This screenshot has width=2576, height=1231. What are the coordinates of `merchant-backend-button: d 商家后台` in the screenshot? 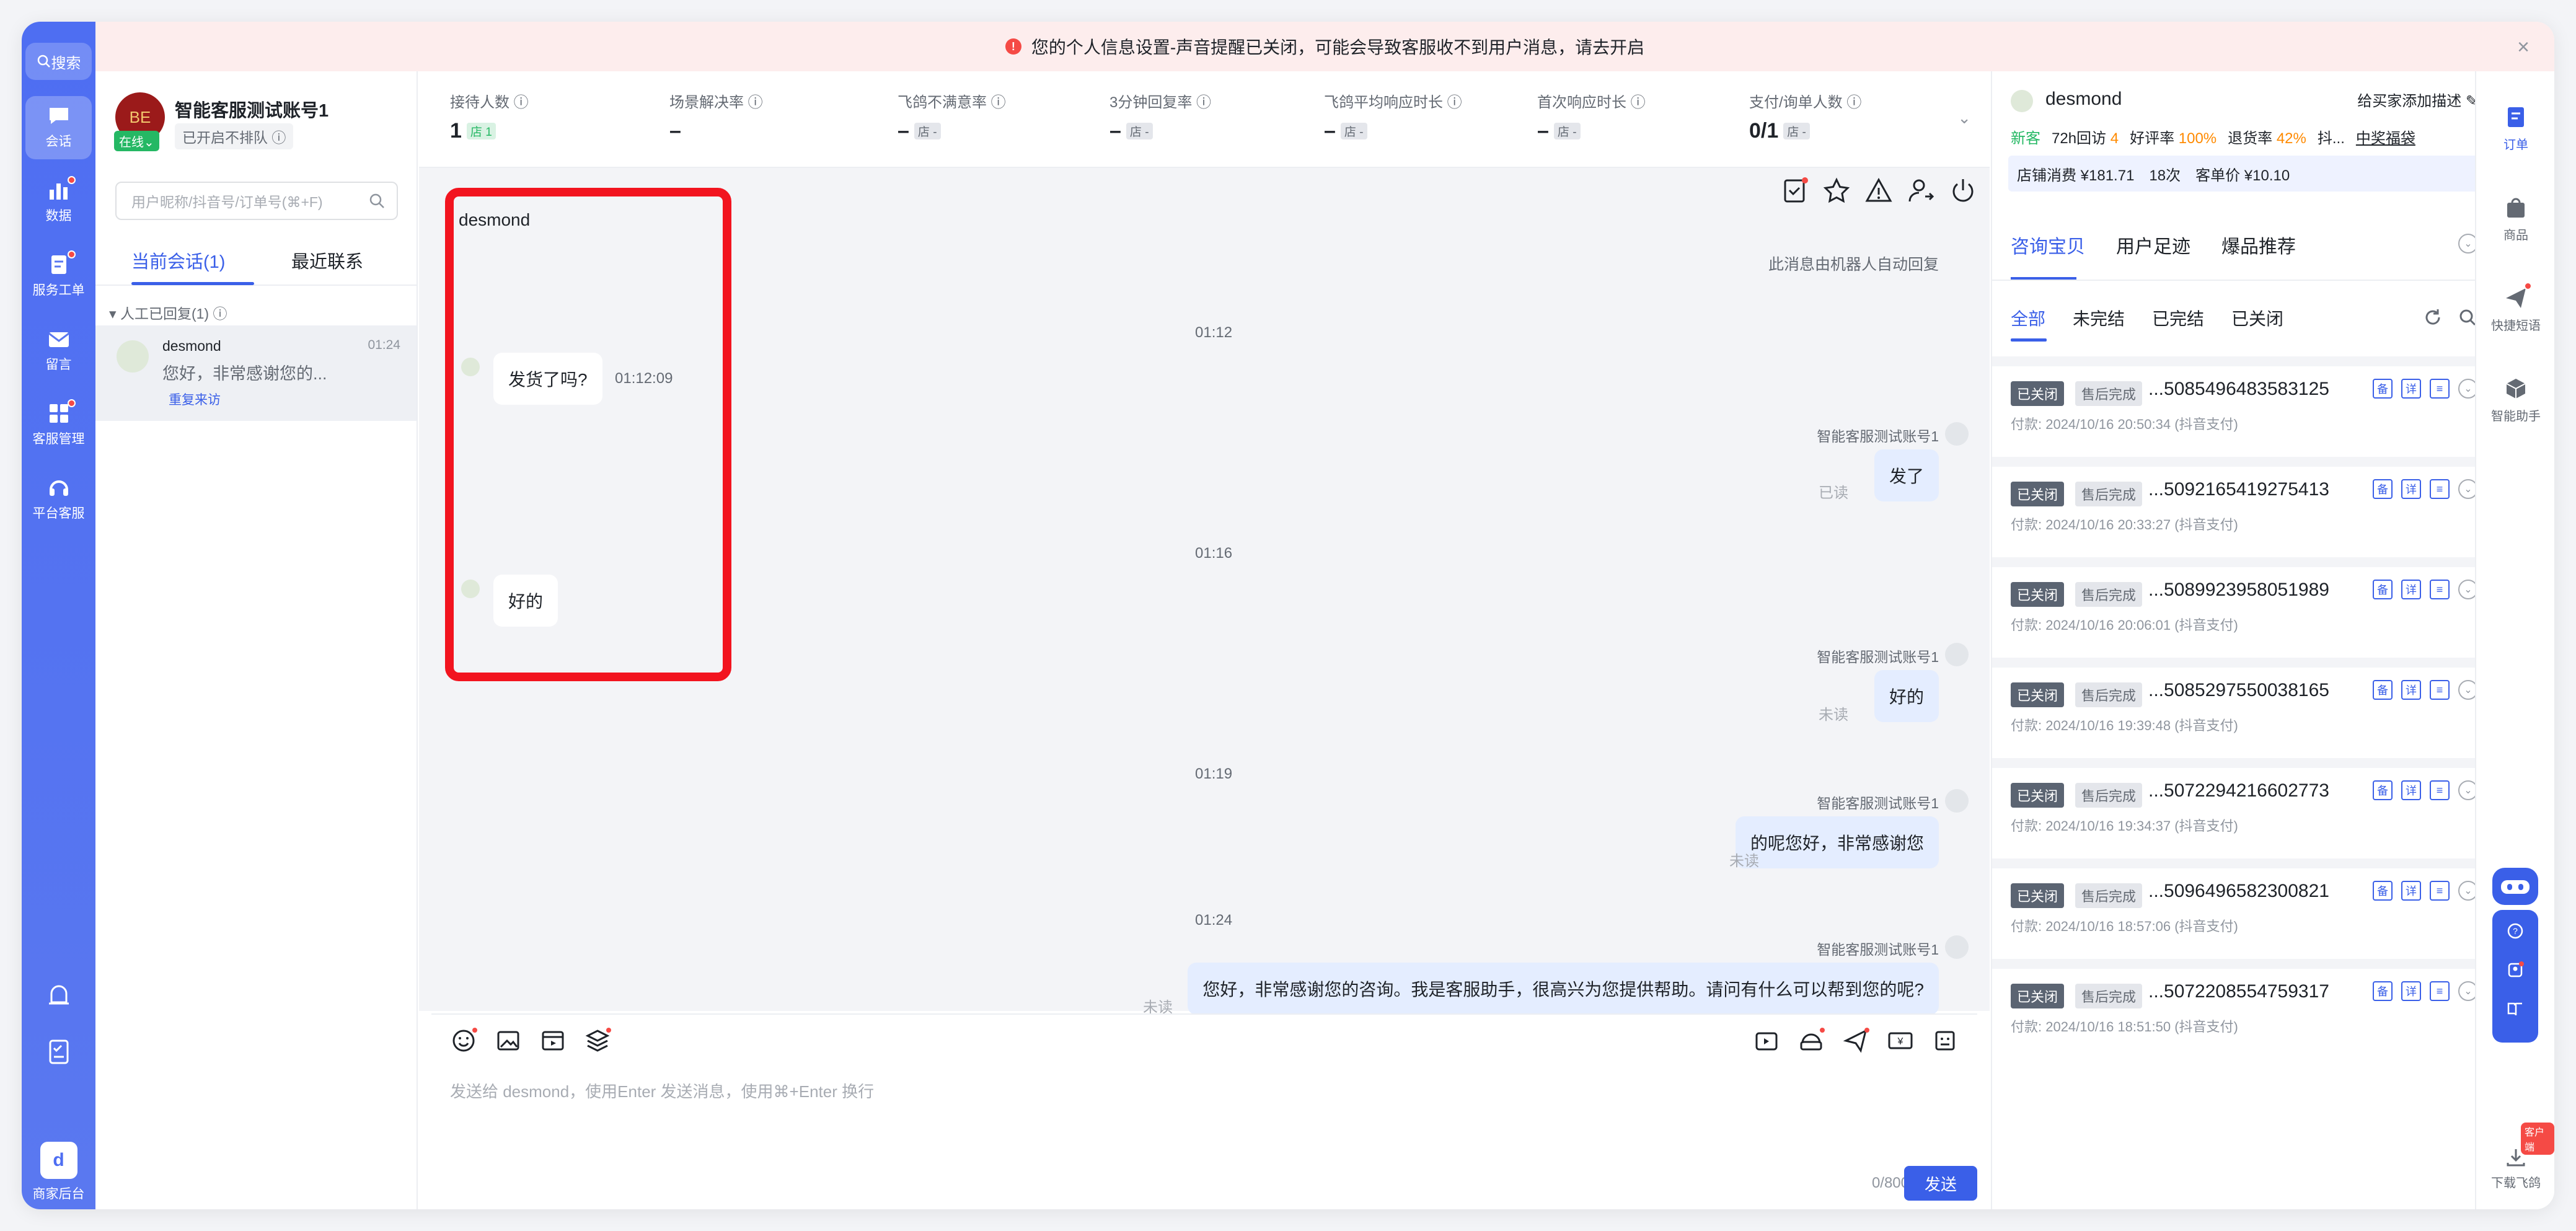 It's located at (58, 1172).